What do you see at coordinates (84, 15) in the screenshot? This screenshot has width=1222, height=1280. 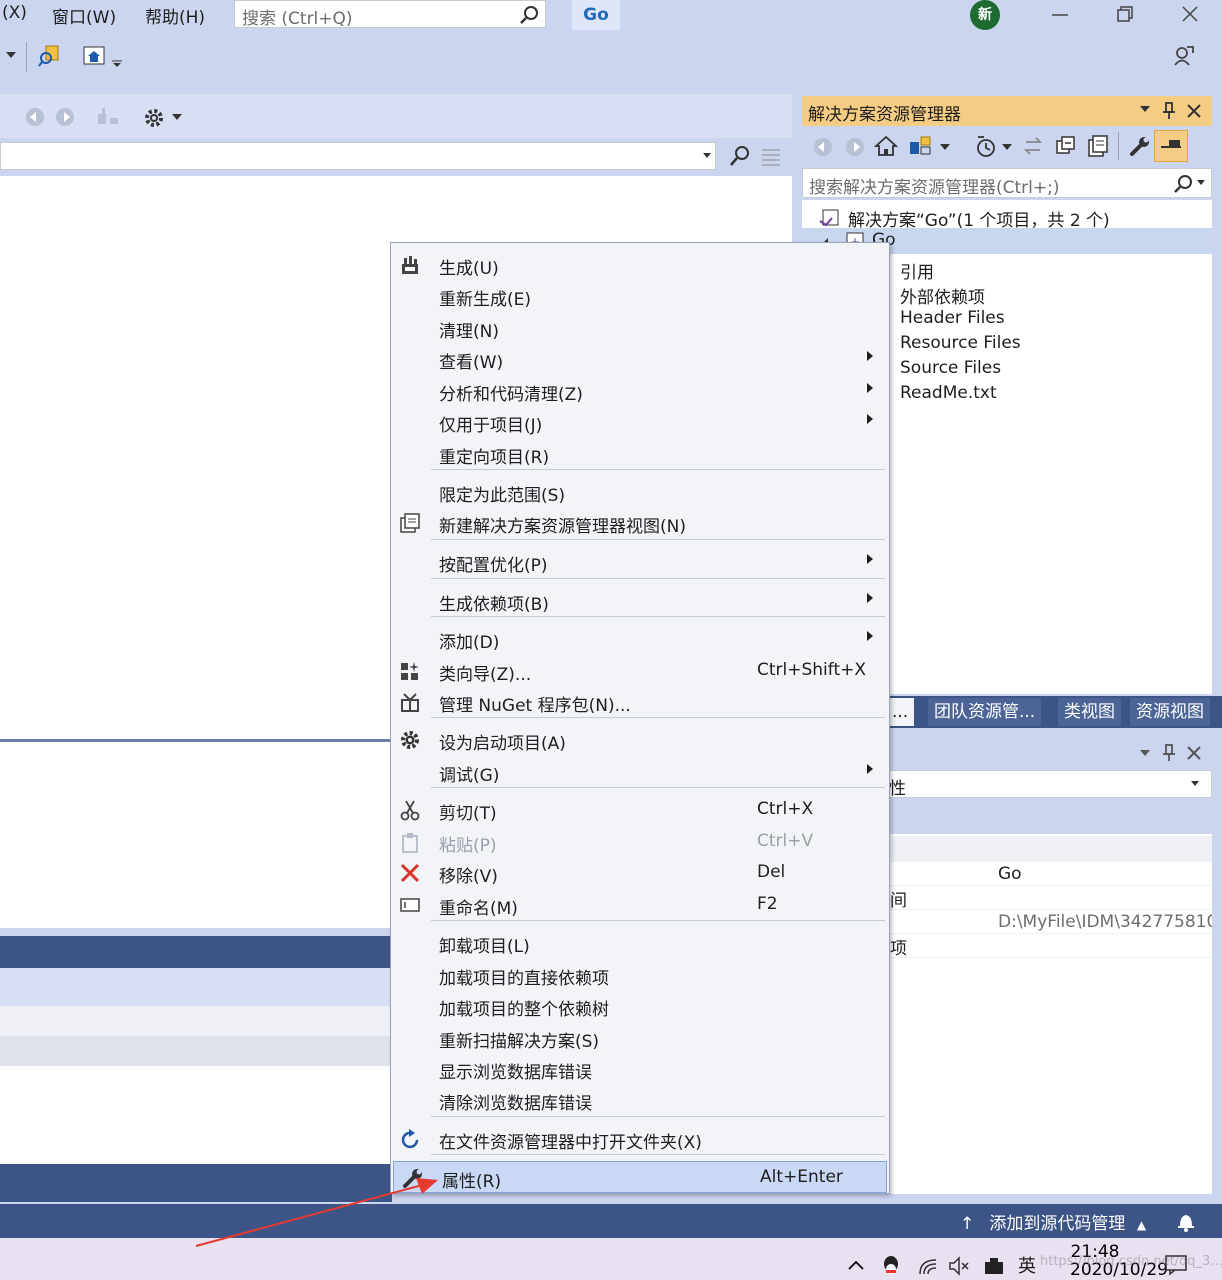 I see `menu-item-window: 窗口(W)` at bounding box center [84, 15].